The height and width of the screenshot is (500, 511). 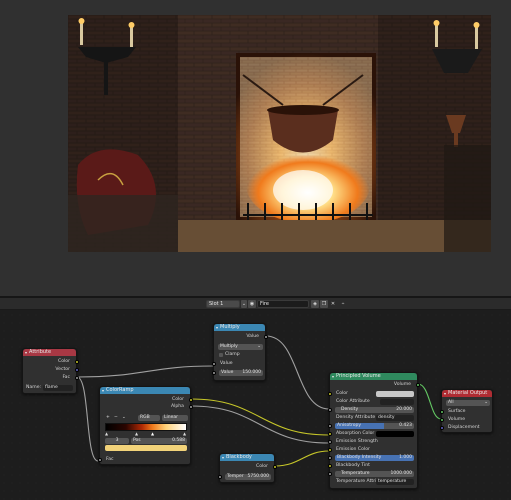 What do you see at coordinates (226, 363) in the screenshot?
I see `socket-label: Value` at bounding box center [226, 363].